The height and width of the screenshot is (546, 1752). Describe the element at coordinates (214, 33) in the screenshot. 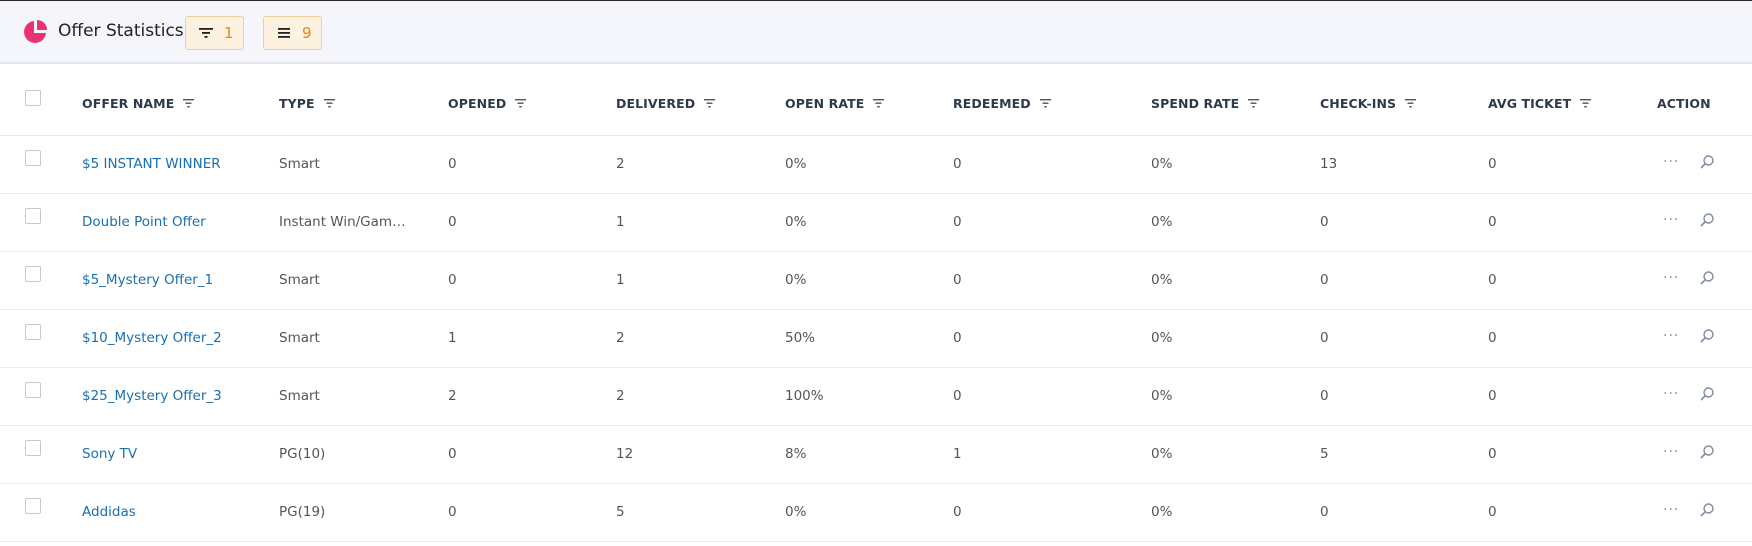

I see `filter-button: 1` at that location.